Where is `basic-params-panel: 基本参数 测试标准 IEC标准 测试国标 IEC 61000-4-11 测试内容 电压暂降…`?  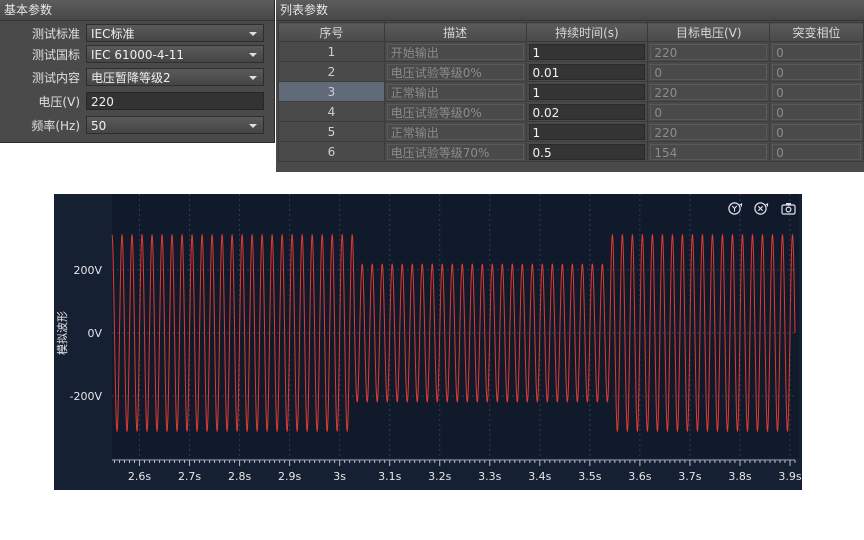 basic-params-panel: 基本参数 测试标准 IEC标准 测试国标 IEC 61000-4-11 测试内容 电压暂降… is located at coordinates (137, 71).